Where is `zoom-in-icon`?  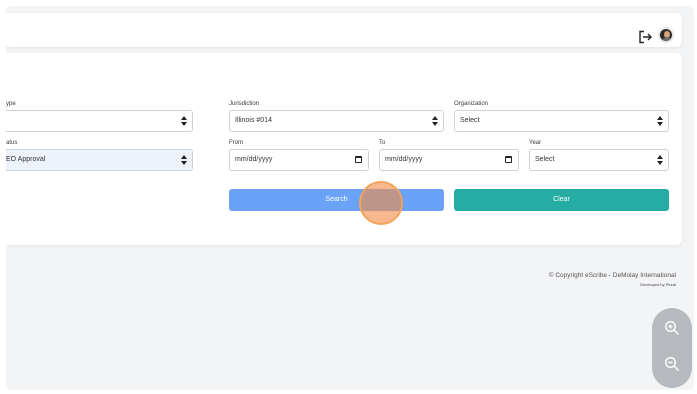
zoom-in-icon is located at coordinates (672, 328).